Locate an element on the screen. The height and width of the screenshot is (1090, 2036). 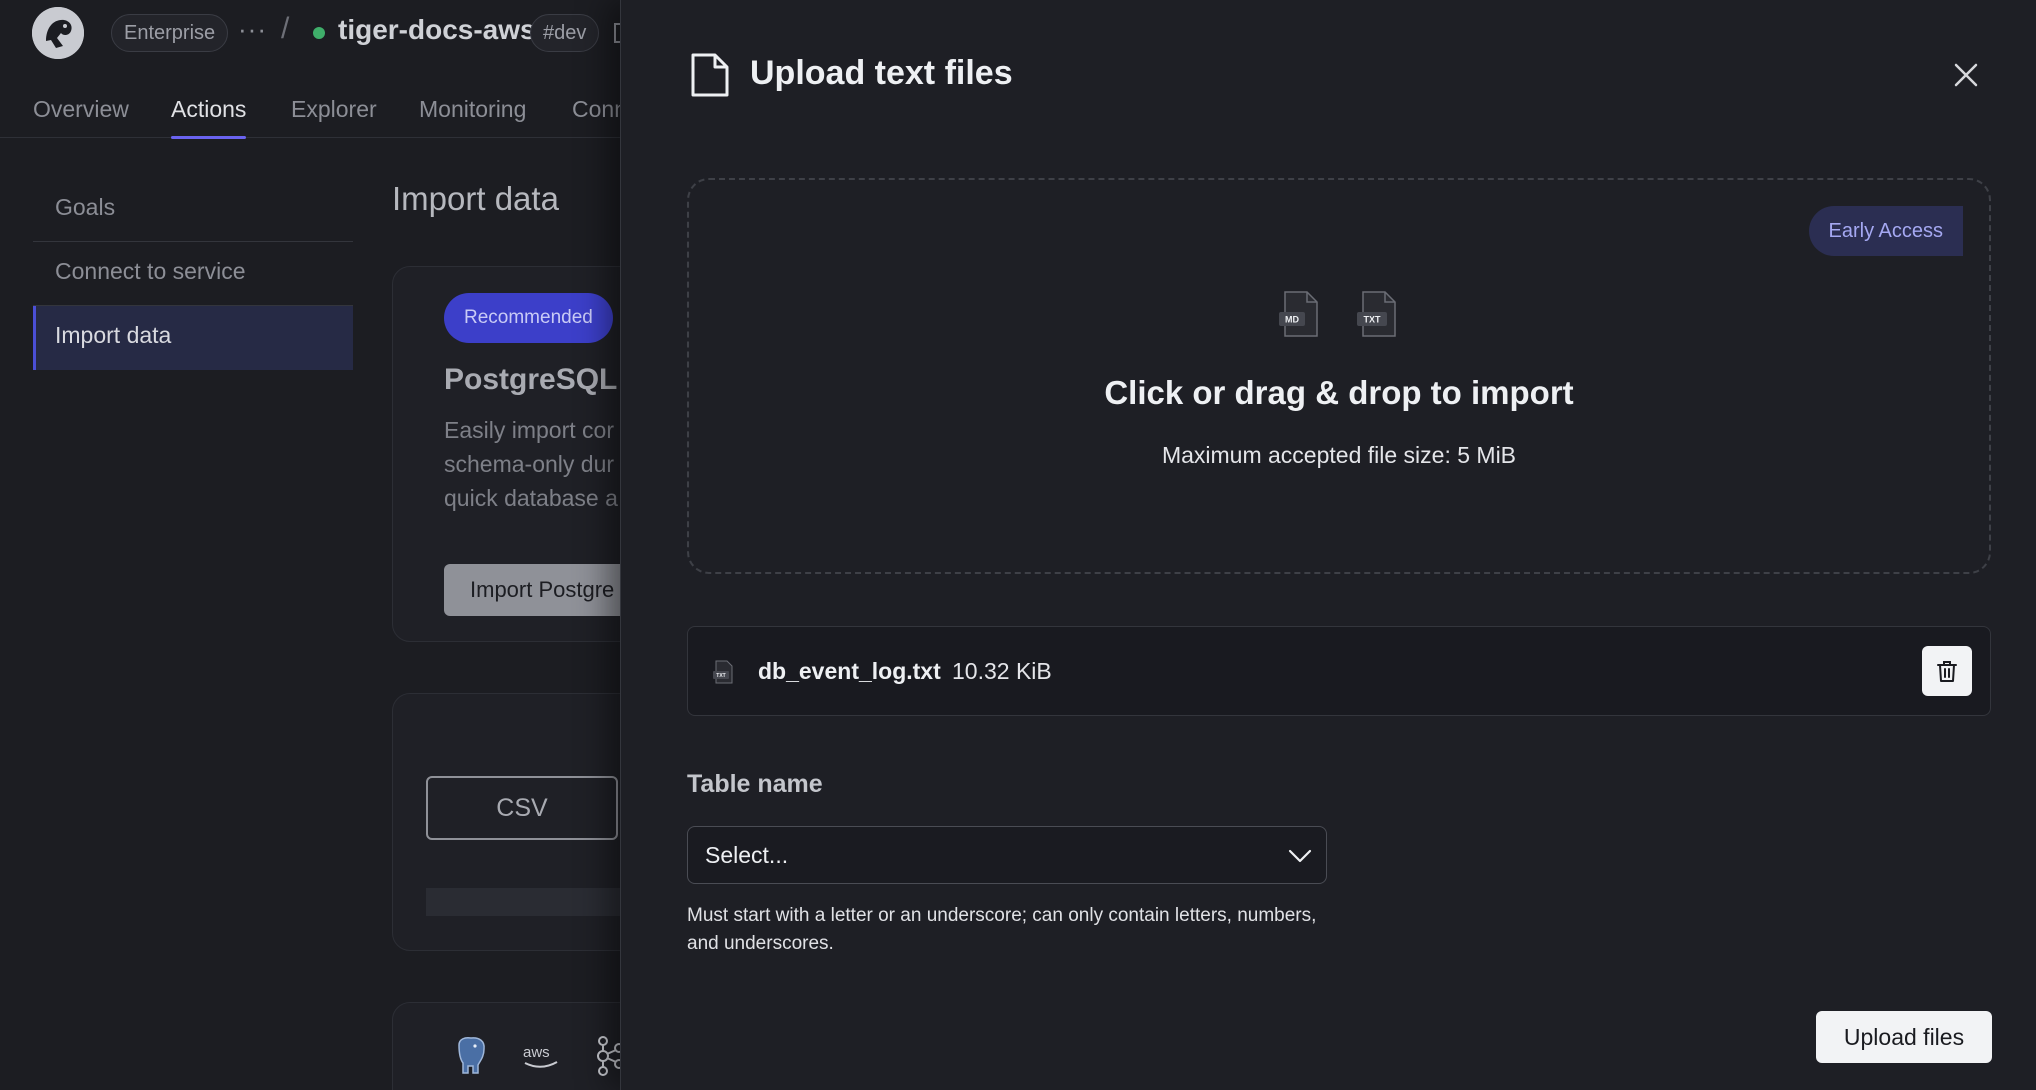
tab-explorer: Explorer is located at coordinates (334, 109).